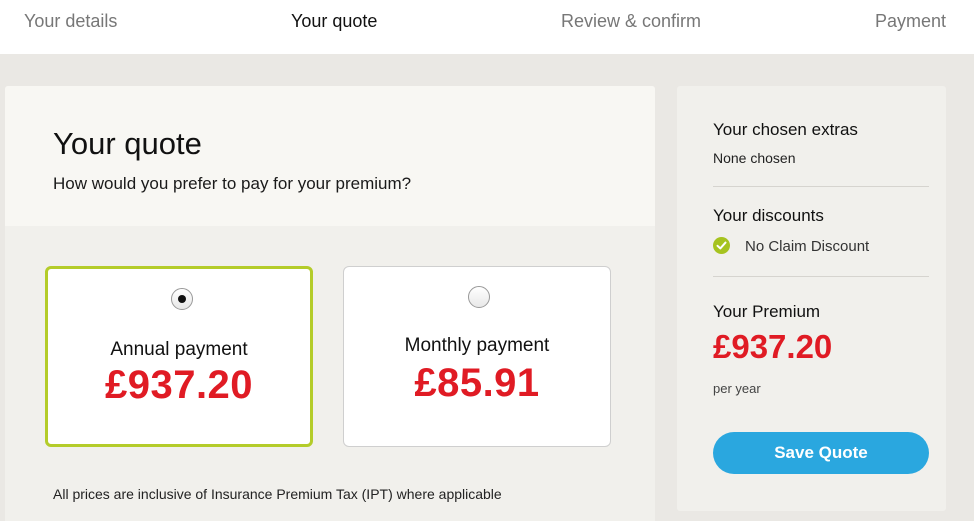  I want to click on monthly-payment-price: £85.91, so click(477, 383).